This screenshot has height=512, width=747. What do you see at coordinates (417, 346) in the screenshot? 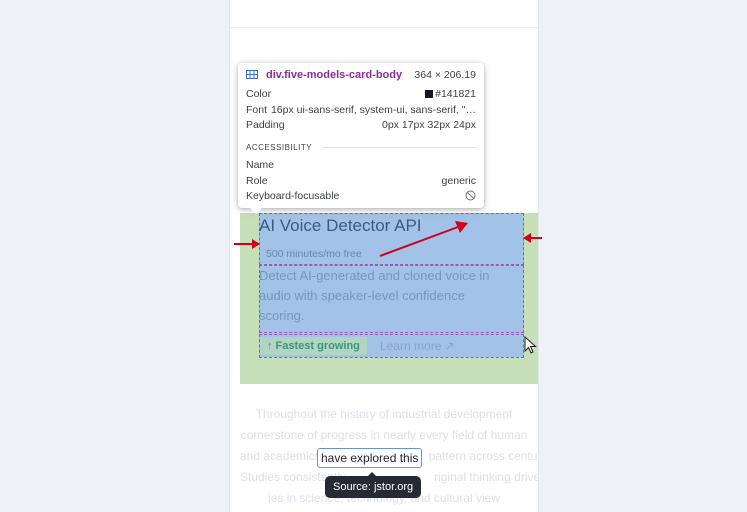
I see `learn-more-link: Learn more ↗` at bounding box center [417, 346].